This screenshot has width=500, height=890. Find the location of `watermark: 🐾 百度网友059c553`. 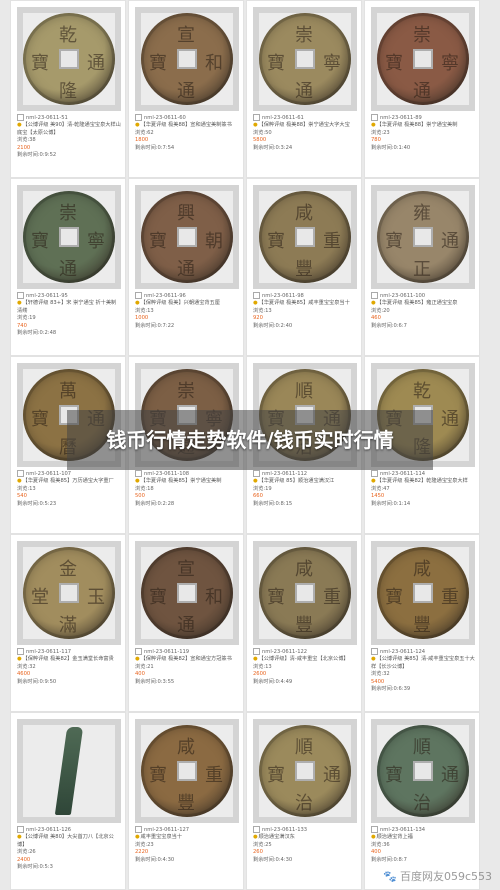

watermark: 🐾 百度网友059c553 is located at coordinates (437, 876).